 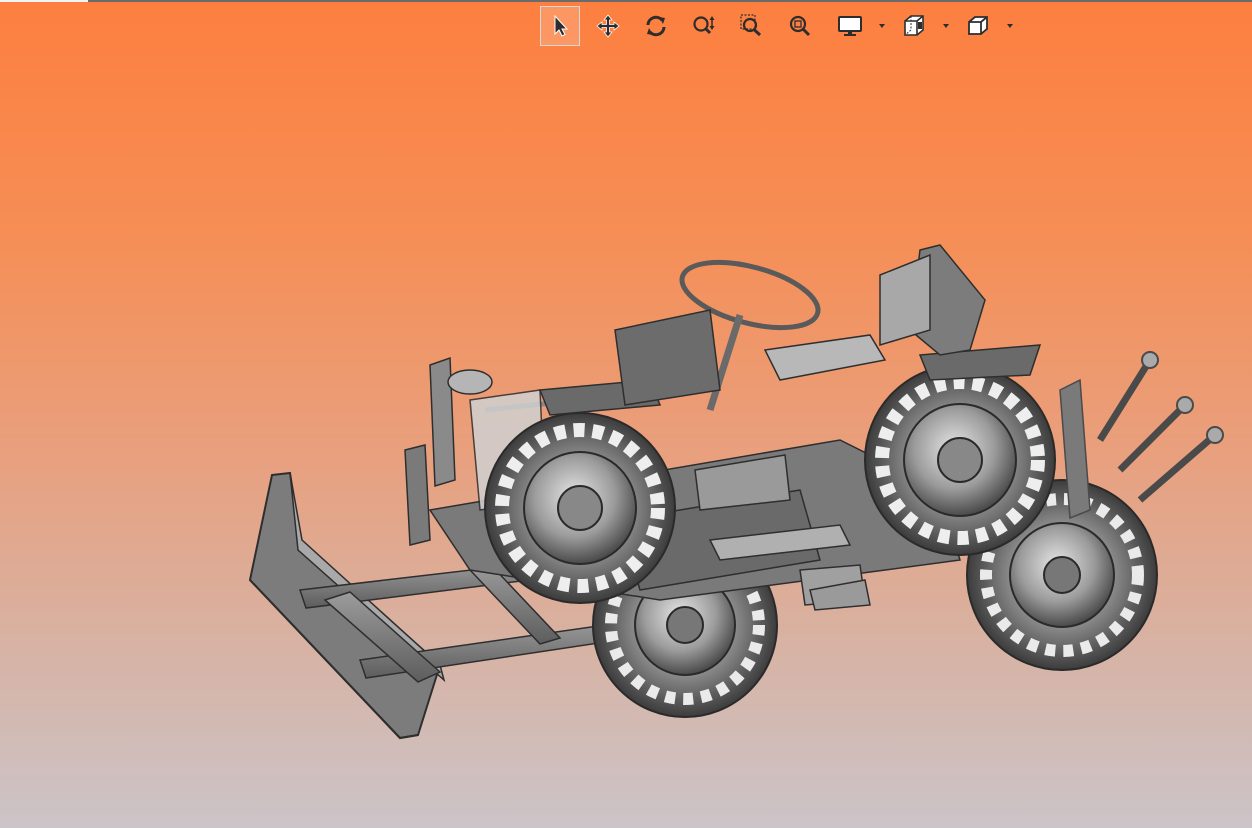 I want to click on move-arrows-icon, so click(x=608, y=26).